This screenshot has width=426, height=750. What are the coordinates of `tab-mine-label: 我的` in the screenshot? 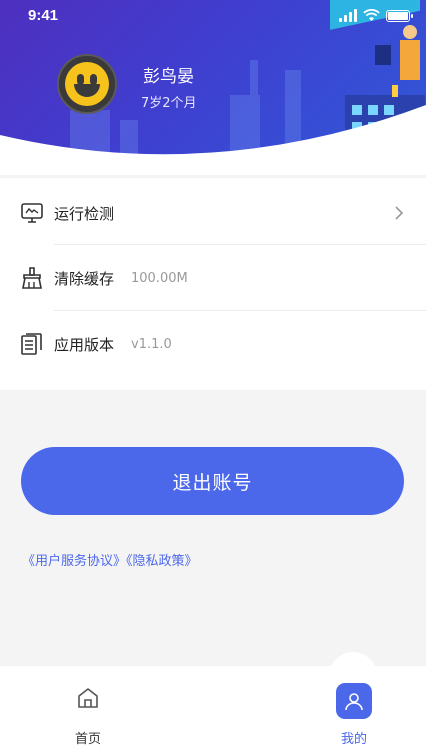 It's located at (353, 739).